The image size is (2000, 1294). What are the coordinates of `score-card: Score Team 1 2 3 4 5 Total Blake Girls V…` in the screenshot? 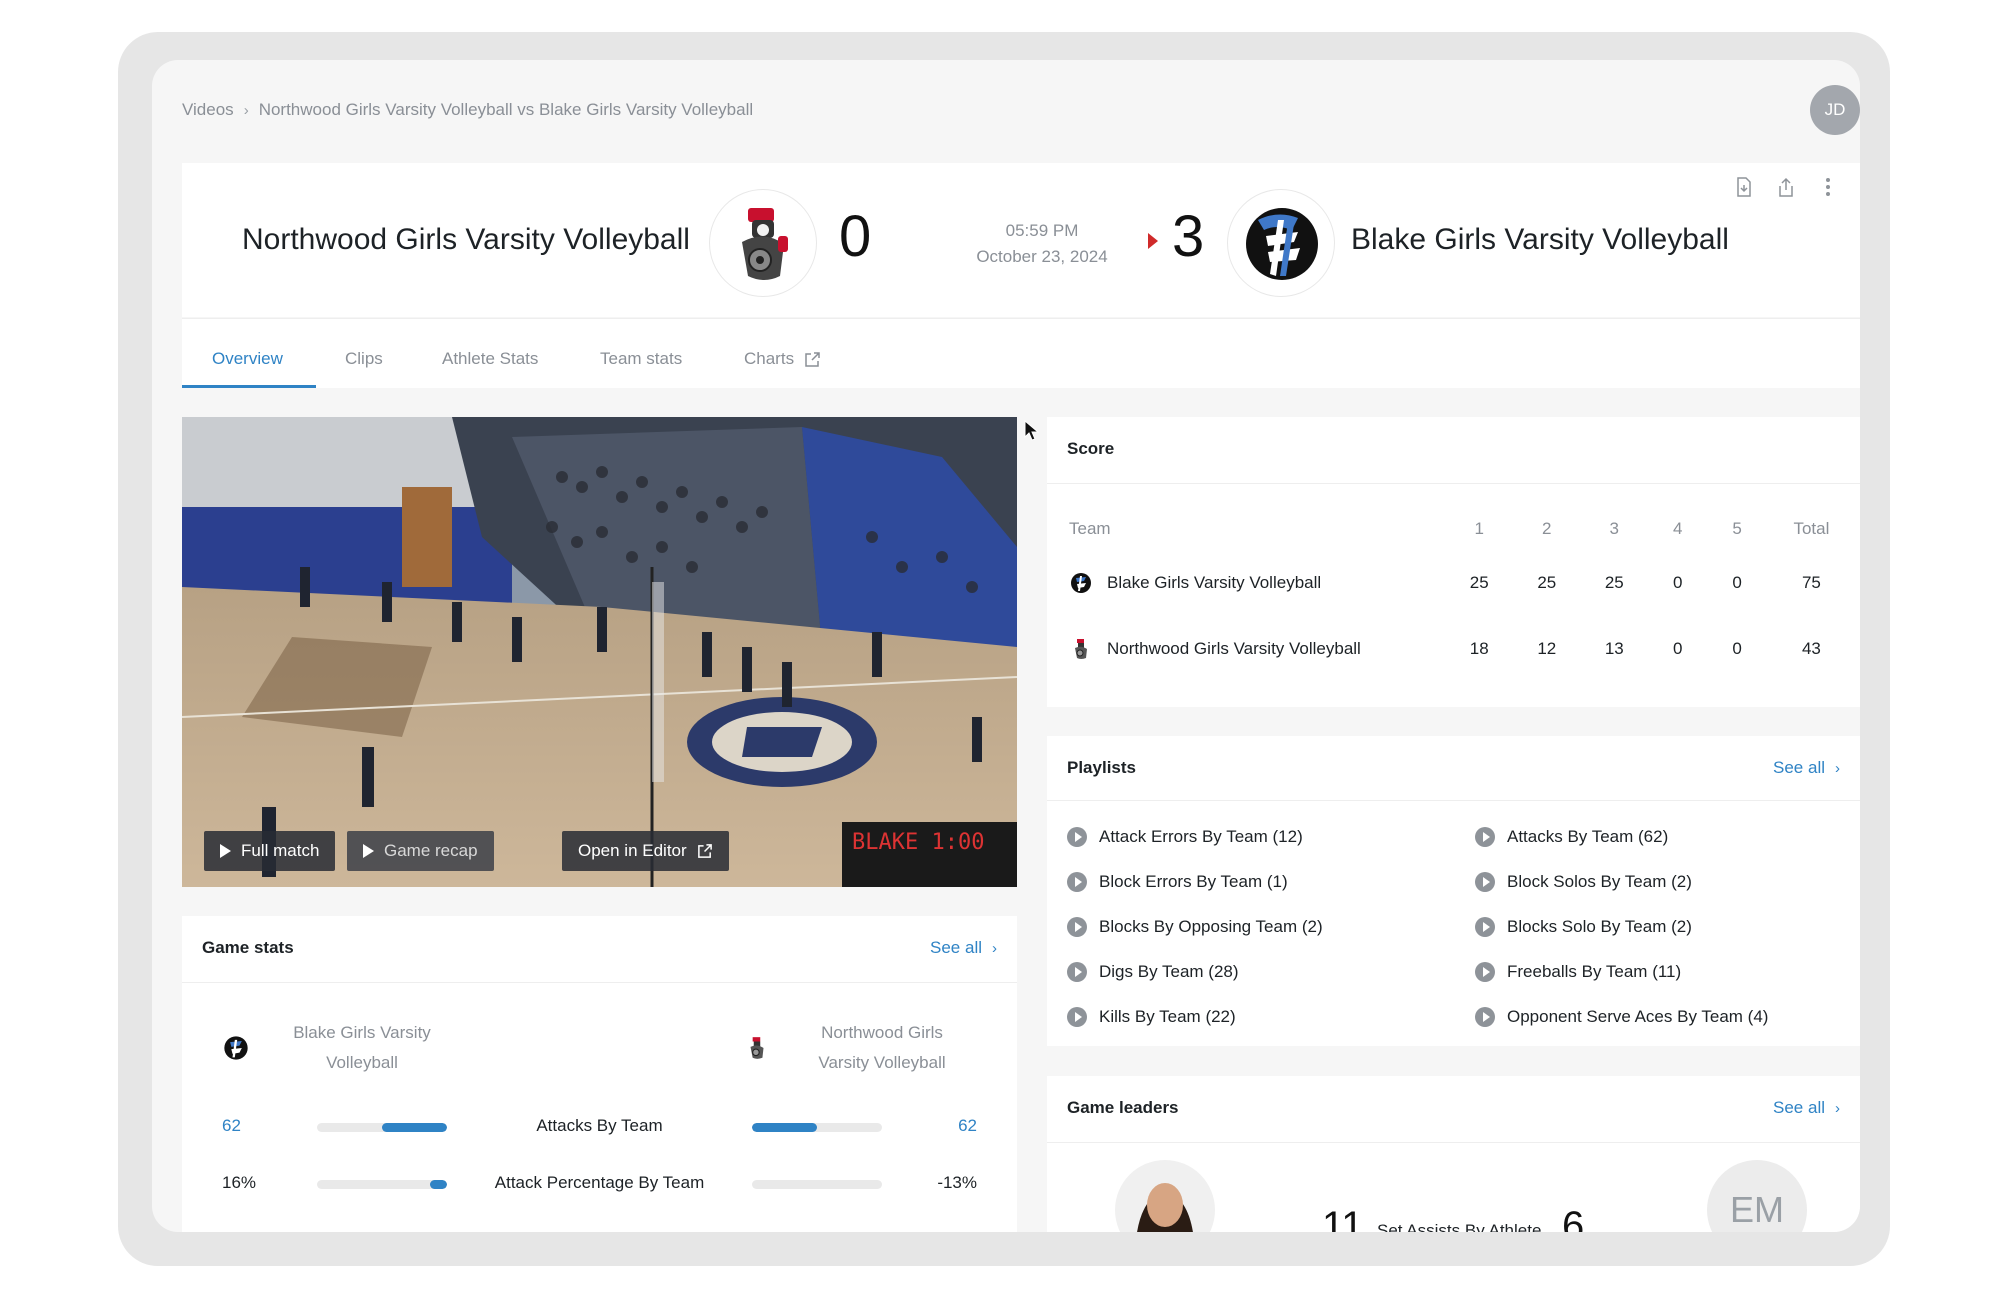 It's located at (1453, 562).